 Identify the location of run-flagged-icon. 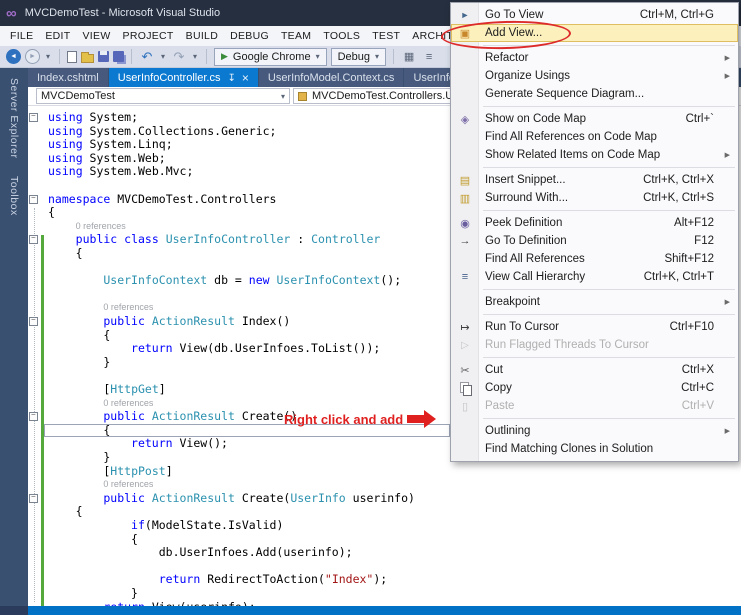
(465, 345).